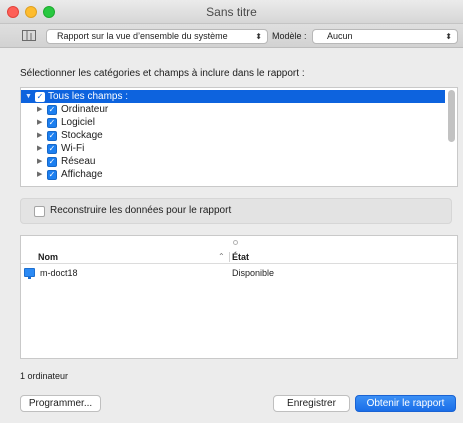 Image resolution: width=463 pixels, height=423 pixels. What do you see at coordinates (239, 148) in the screenshot?
I see `tree-item-wifi: ▶ ✓ Wi-Fi` at bounding box center [239, 148].